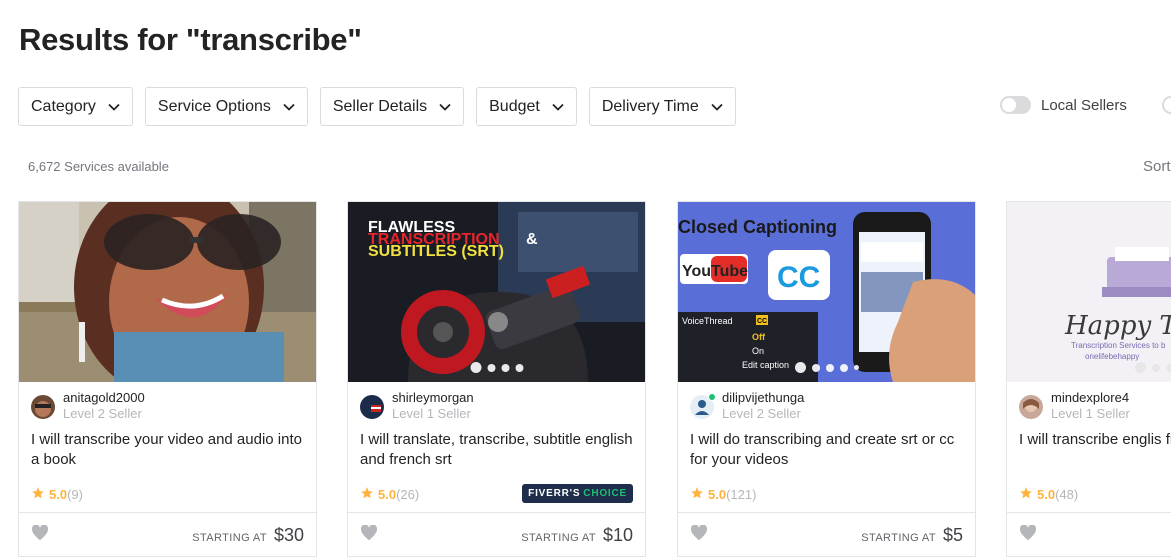  Describe the element at coordinates (605, 493) in the screenshot. I see `badge-accent-text: CHOICE` at that location.